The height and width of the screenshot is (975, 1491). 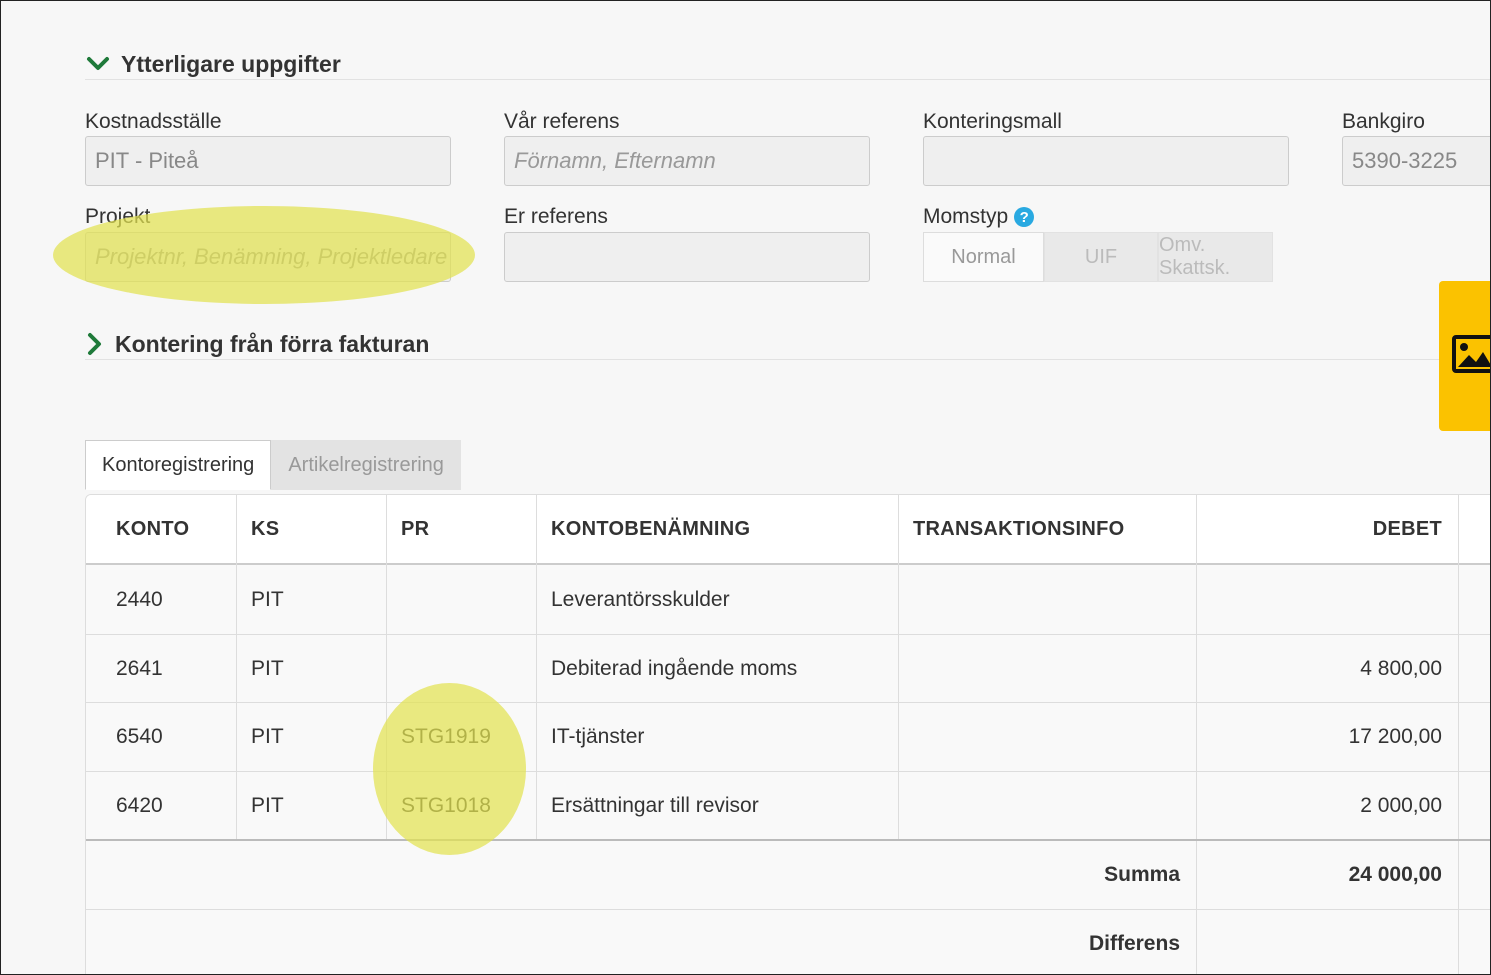 I want to click on momstyp-option-uif: UIF, so click(x=1101, y=257).